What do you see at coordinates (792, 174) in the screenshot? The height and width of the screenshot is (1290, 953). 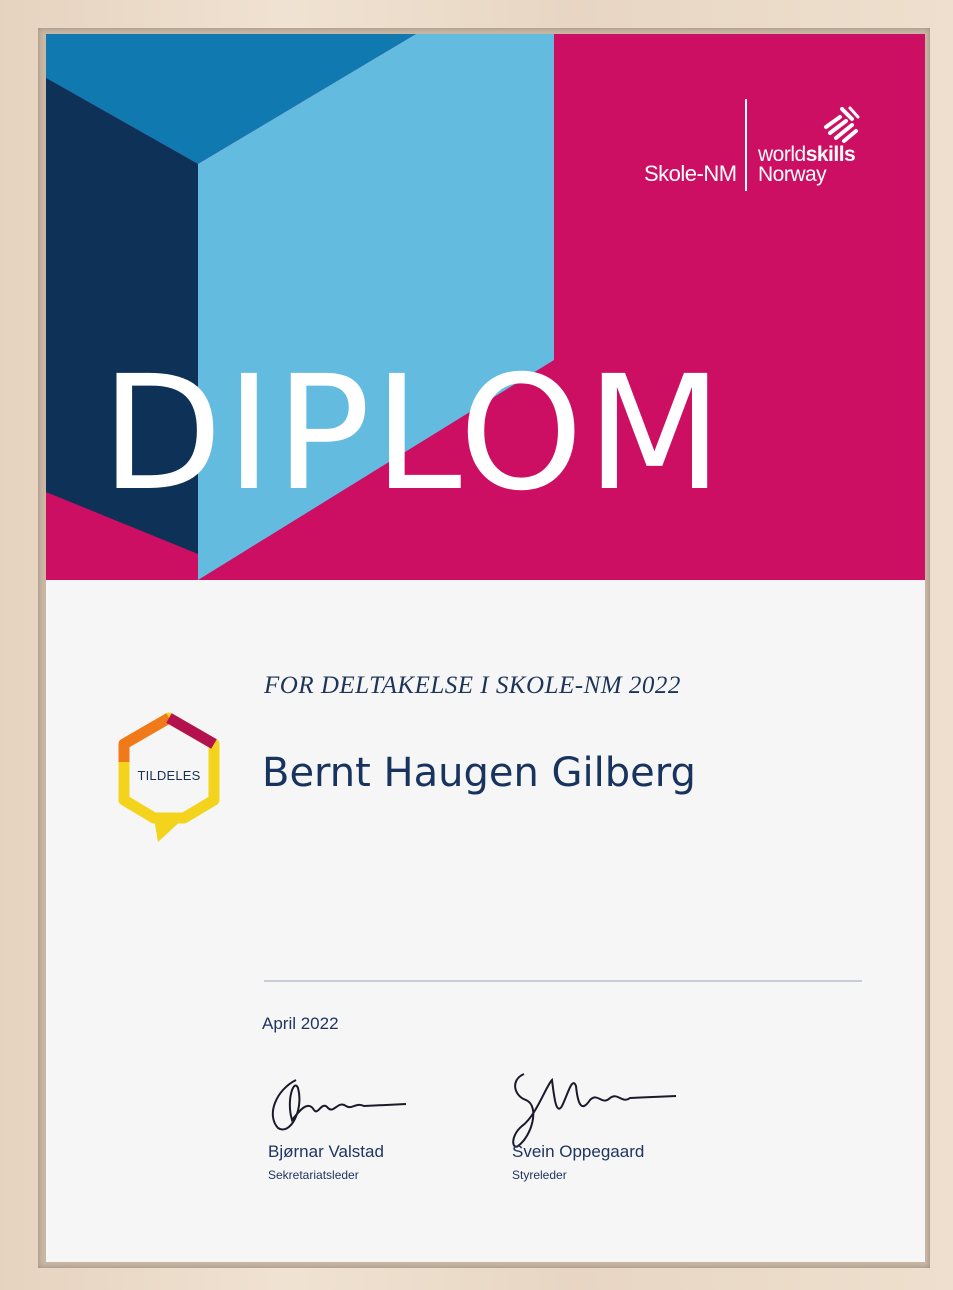 I see `ws-country-text: Norway` at bounding box center [792, 174].